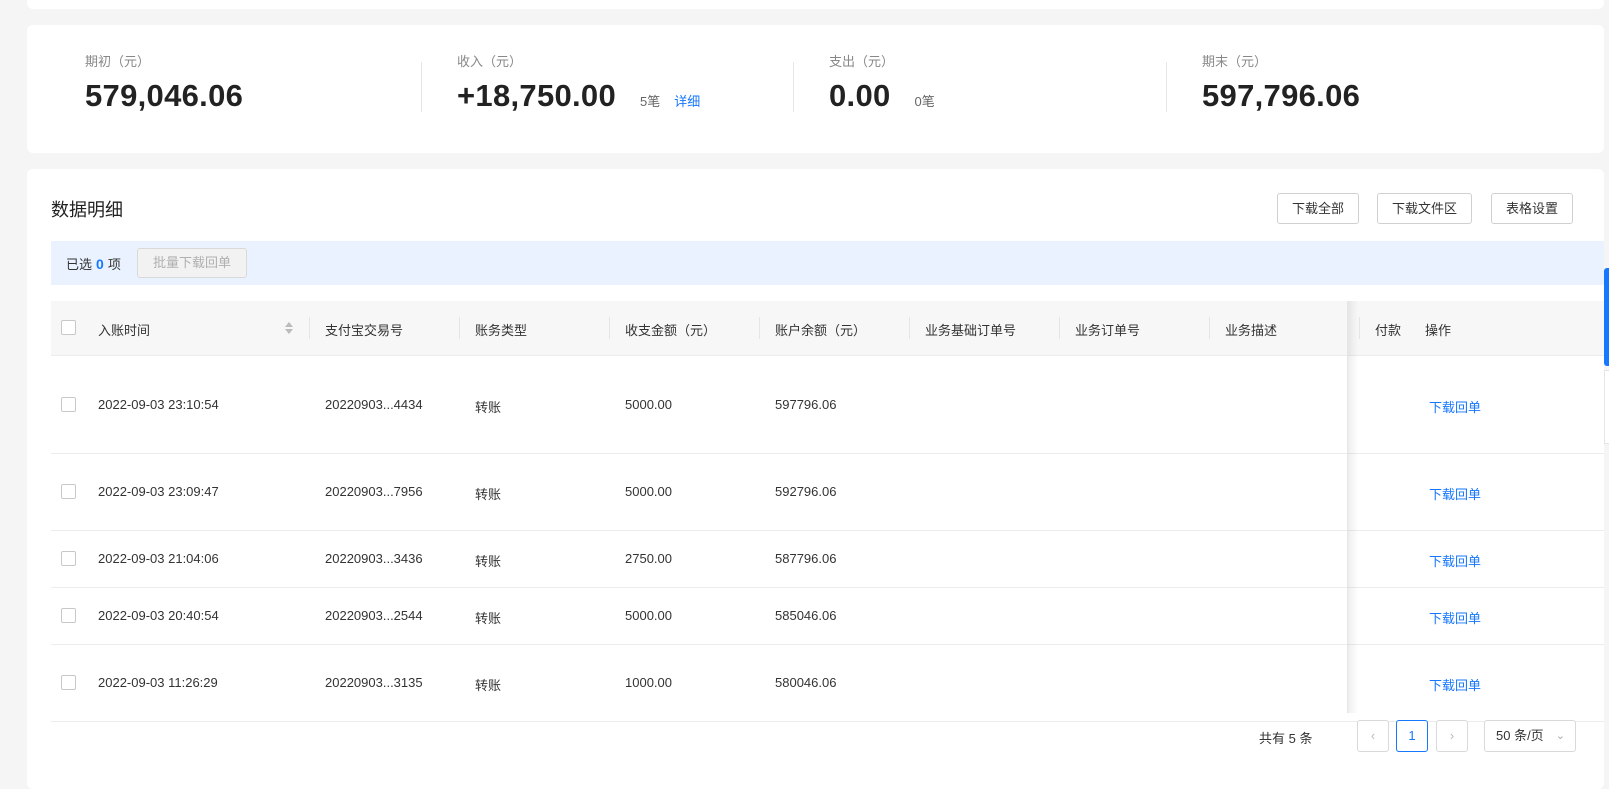 Image resolution: width=1609 pixels, height=789 pixels. What do you see at coordinates (93, 263) in the screenshot?
I see `selection-text: 已选 0 项` at bounding box center [93, 263].